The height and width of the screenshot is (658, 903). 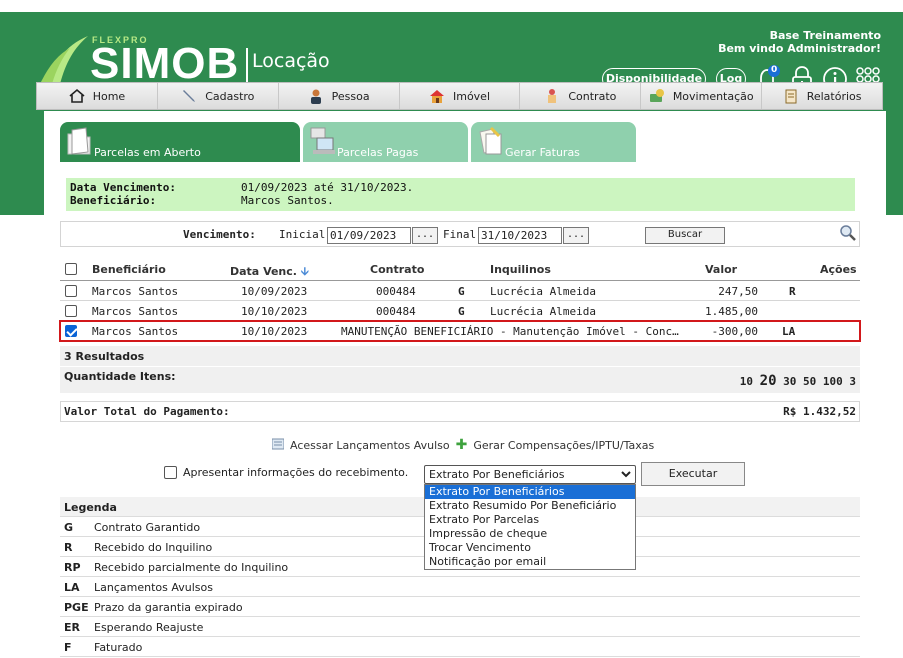 I want to click on dropdown-option: Extrato Por Parcelas, so click(x=530, y=520).